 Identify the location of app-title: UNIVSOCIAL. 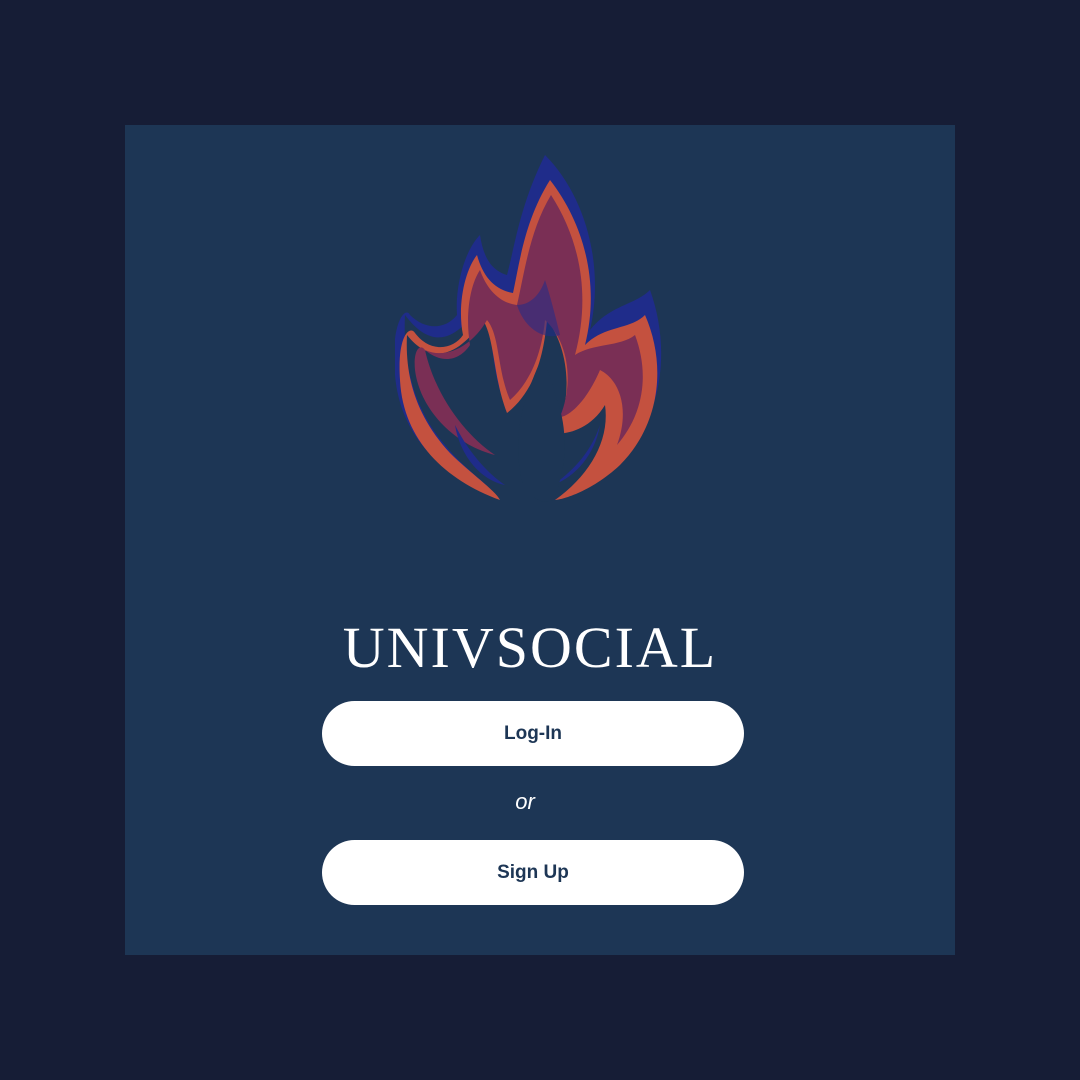
(530, 647).